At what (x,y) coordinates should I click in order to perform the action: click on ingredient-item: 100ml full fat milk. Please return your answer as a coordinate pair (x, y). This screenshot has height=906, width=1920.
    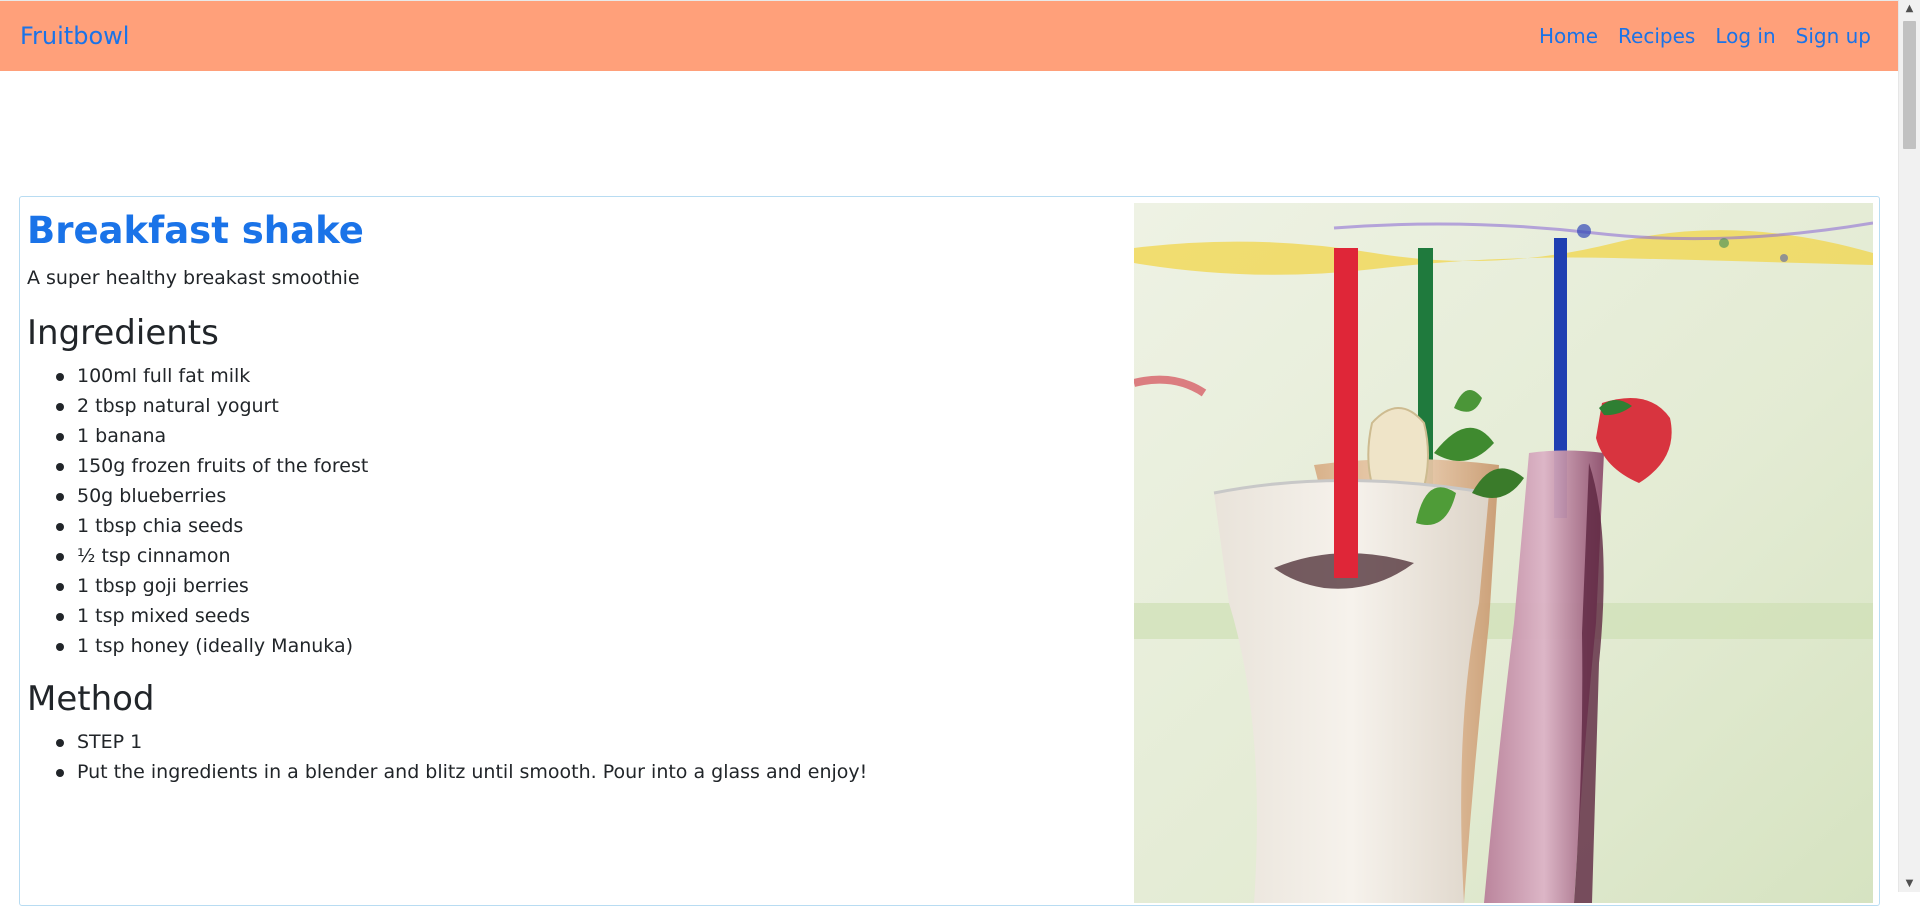
    Looking at the image, I should click on (567, 376).